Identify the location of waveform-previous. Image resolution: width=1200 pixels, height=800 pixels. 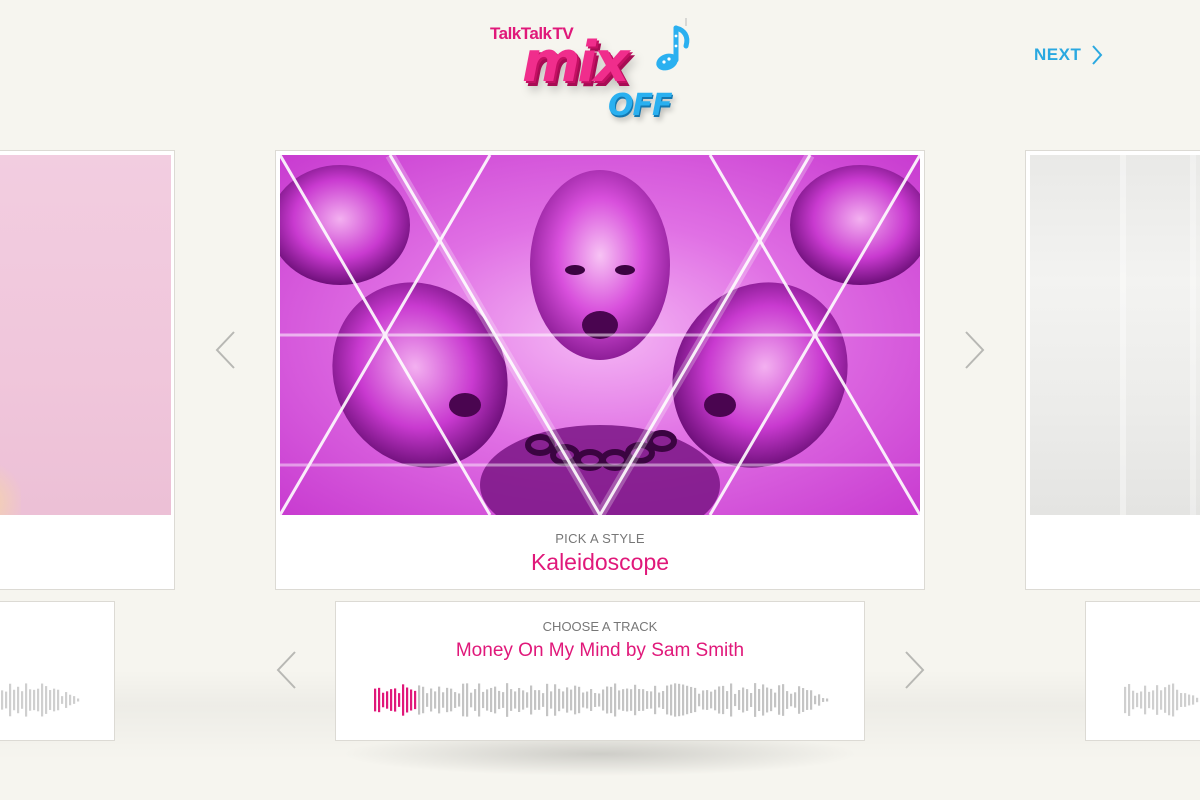
(40, 700).